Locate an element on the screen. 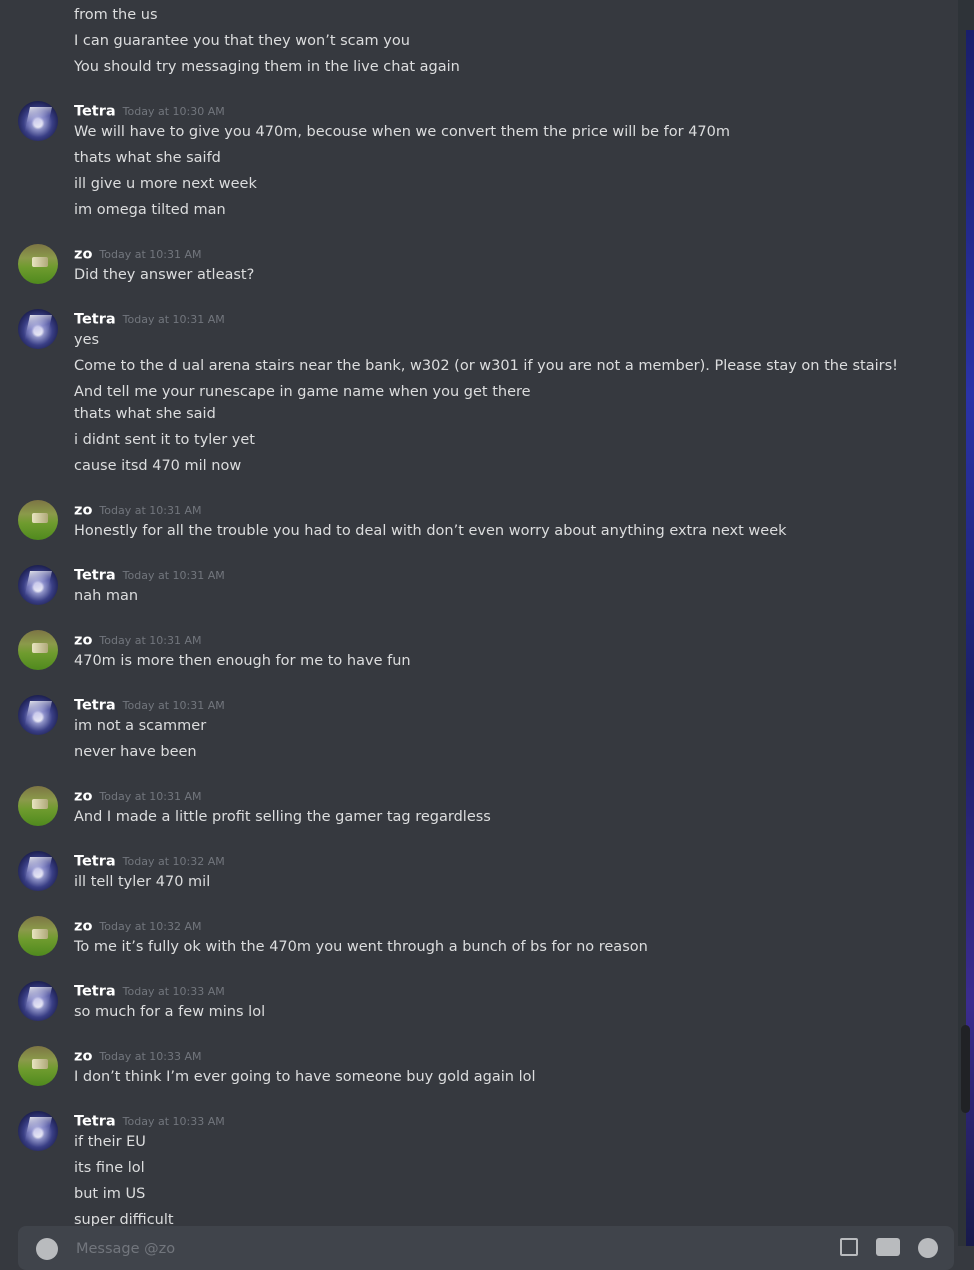 The height and width of the screenshot is (1270, 974). gift-icon is located at coordinates (849, 1247).